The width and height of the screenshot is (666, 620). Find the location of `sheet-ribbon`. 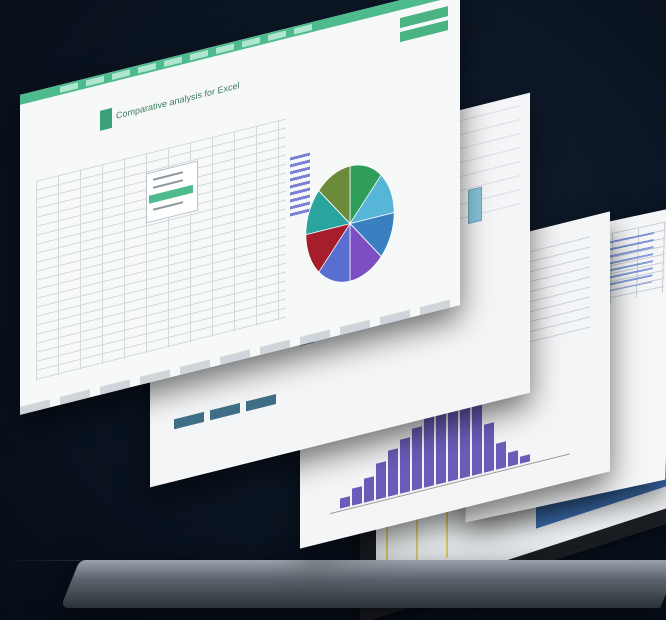

sheet-ribbon is located at coordinates (240, 52).